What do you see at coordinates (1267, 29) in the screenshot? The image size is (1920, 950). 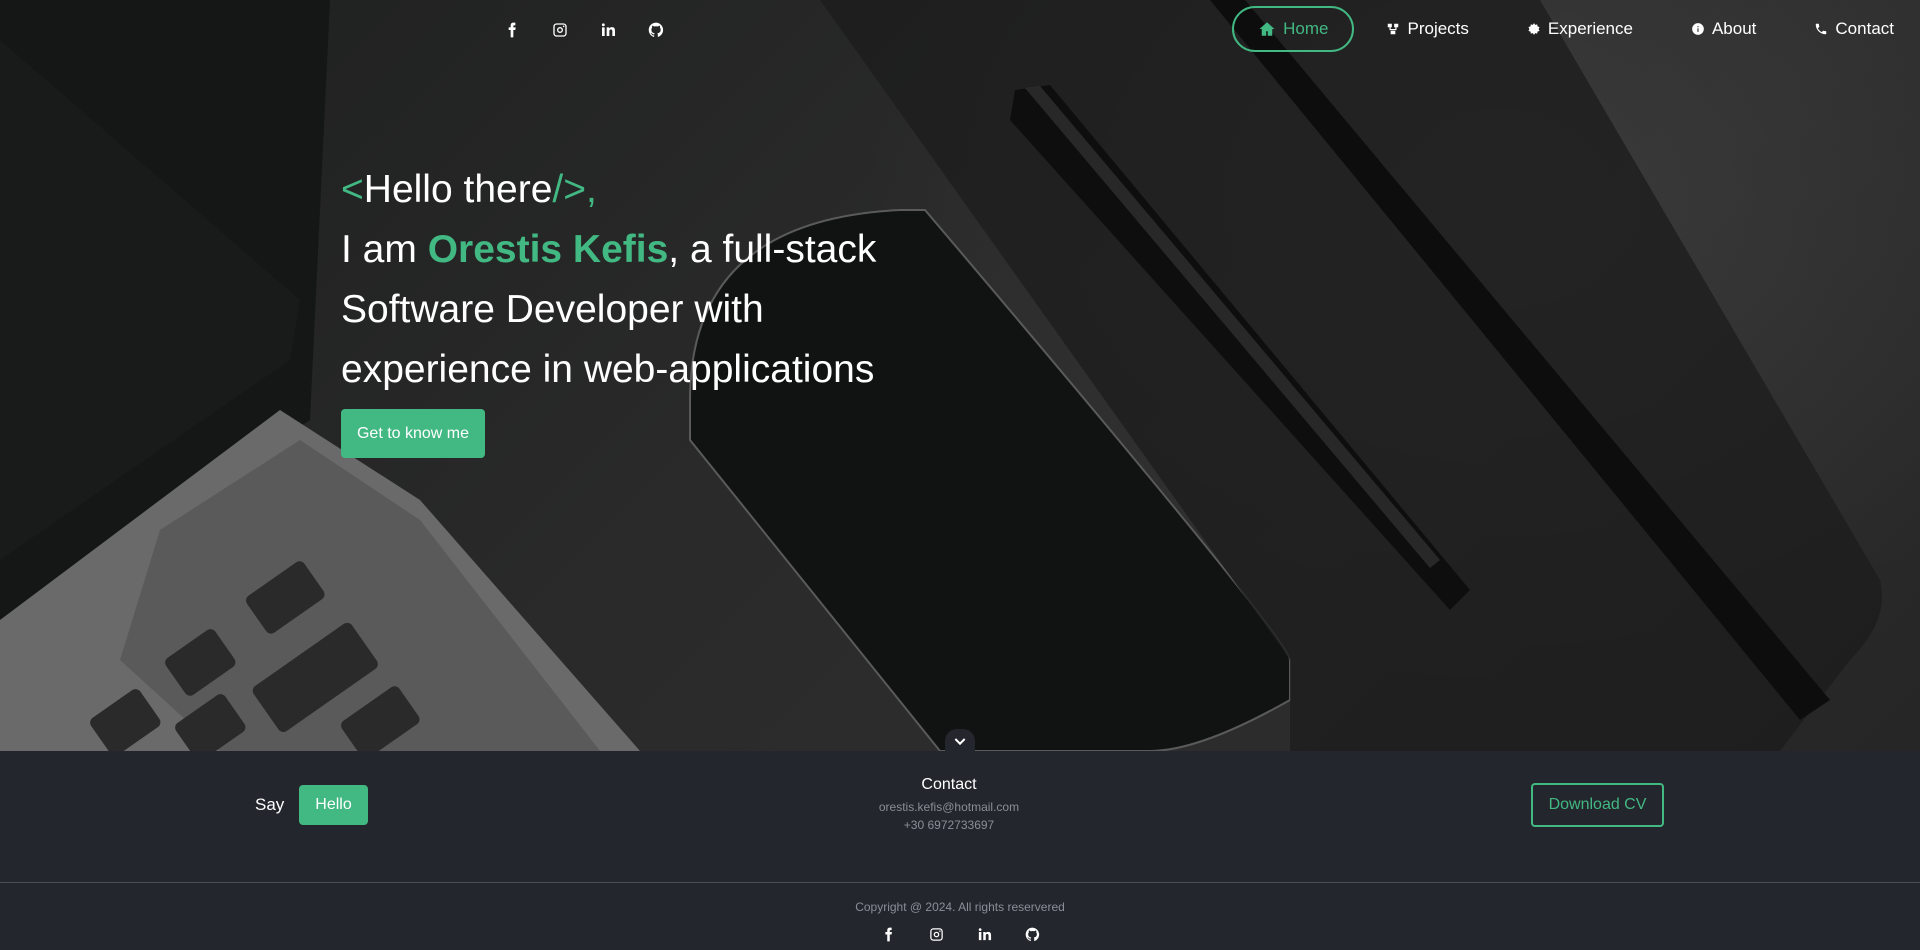 I see `home-icon` at bounding box center [1267, 29].